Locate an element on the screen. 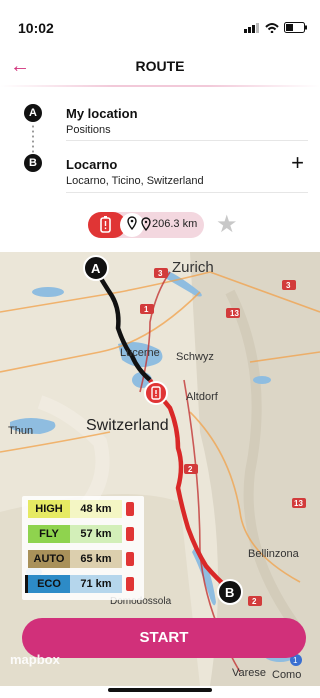  navigation-bar: ← ROUTE is located at coordinates (160, 68).